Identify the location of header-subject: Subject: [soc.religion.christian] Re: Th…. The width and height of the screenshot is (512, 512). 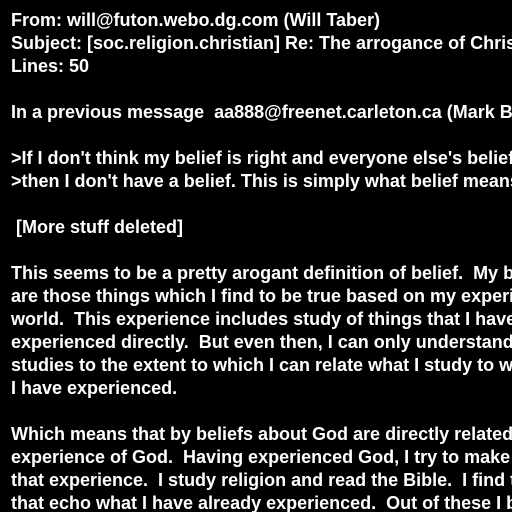
(261, 43).